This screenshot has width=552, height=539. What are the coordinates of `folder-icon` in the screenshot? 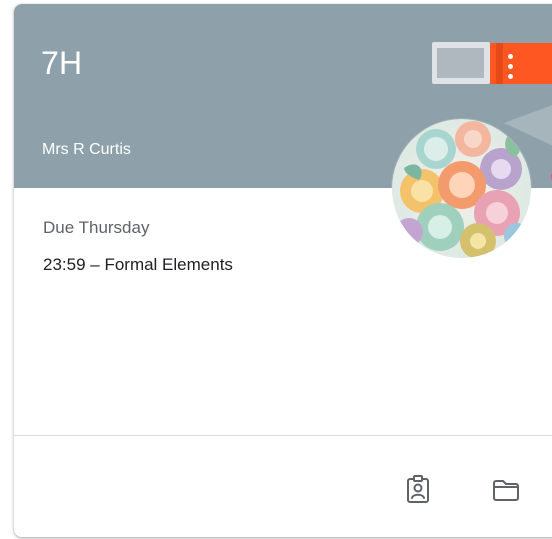 It's located at (506, 490).